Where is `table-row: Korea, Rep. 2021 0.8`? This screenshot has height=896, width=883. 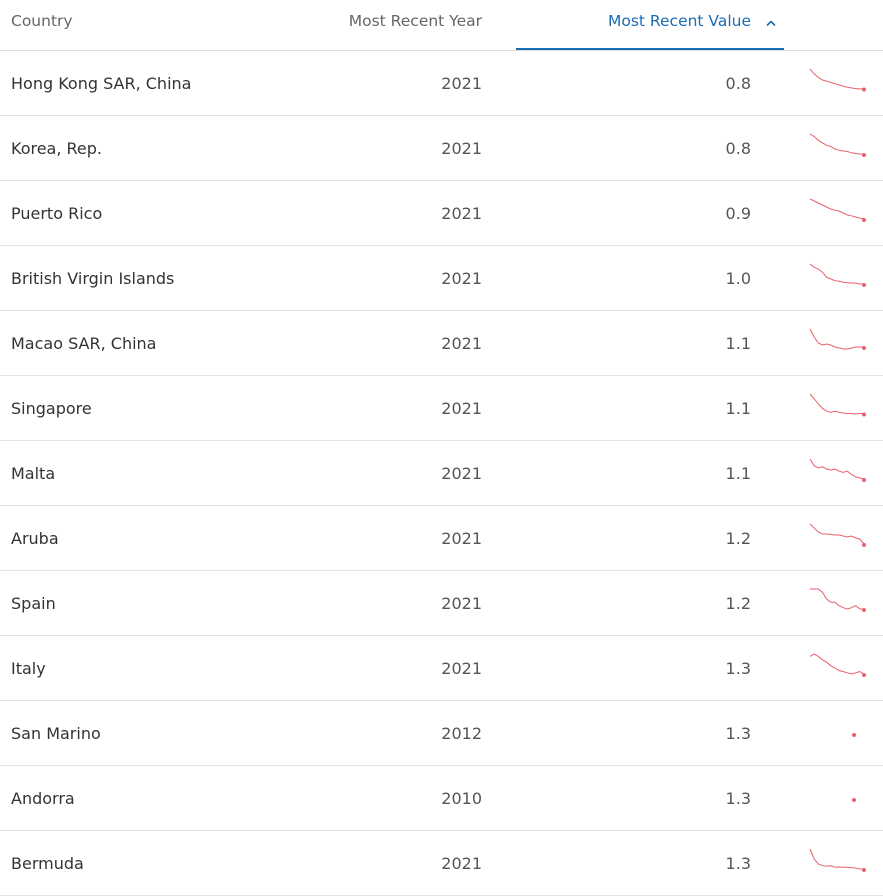 table-row: Korea, Rep. 2021 0.8 is located at coordinates (441, 148).